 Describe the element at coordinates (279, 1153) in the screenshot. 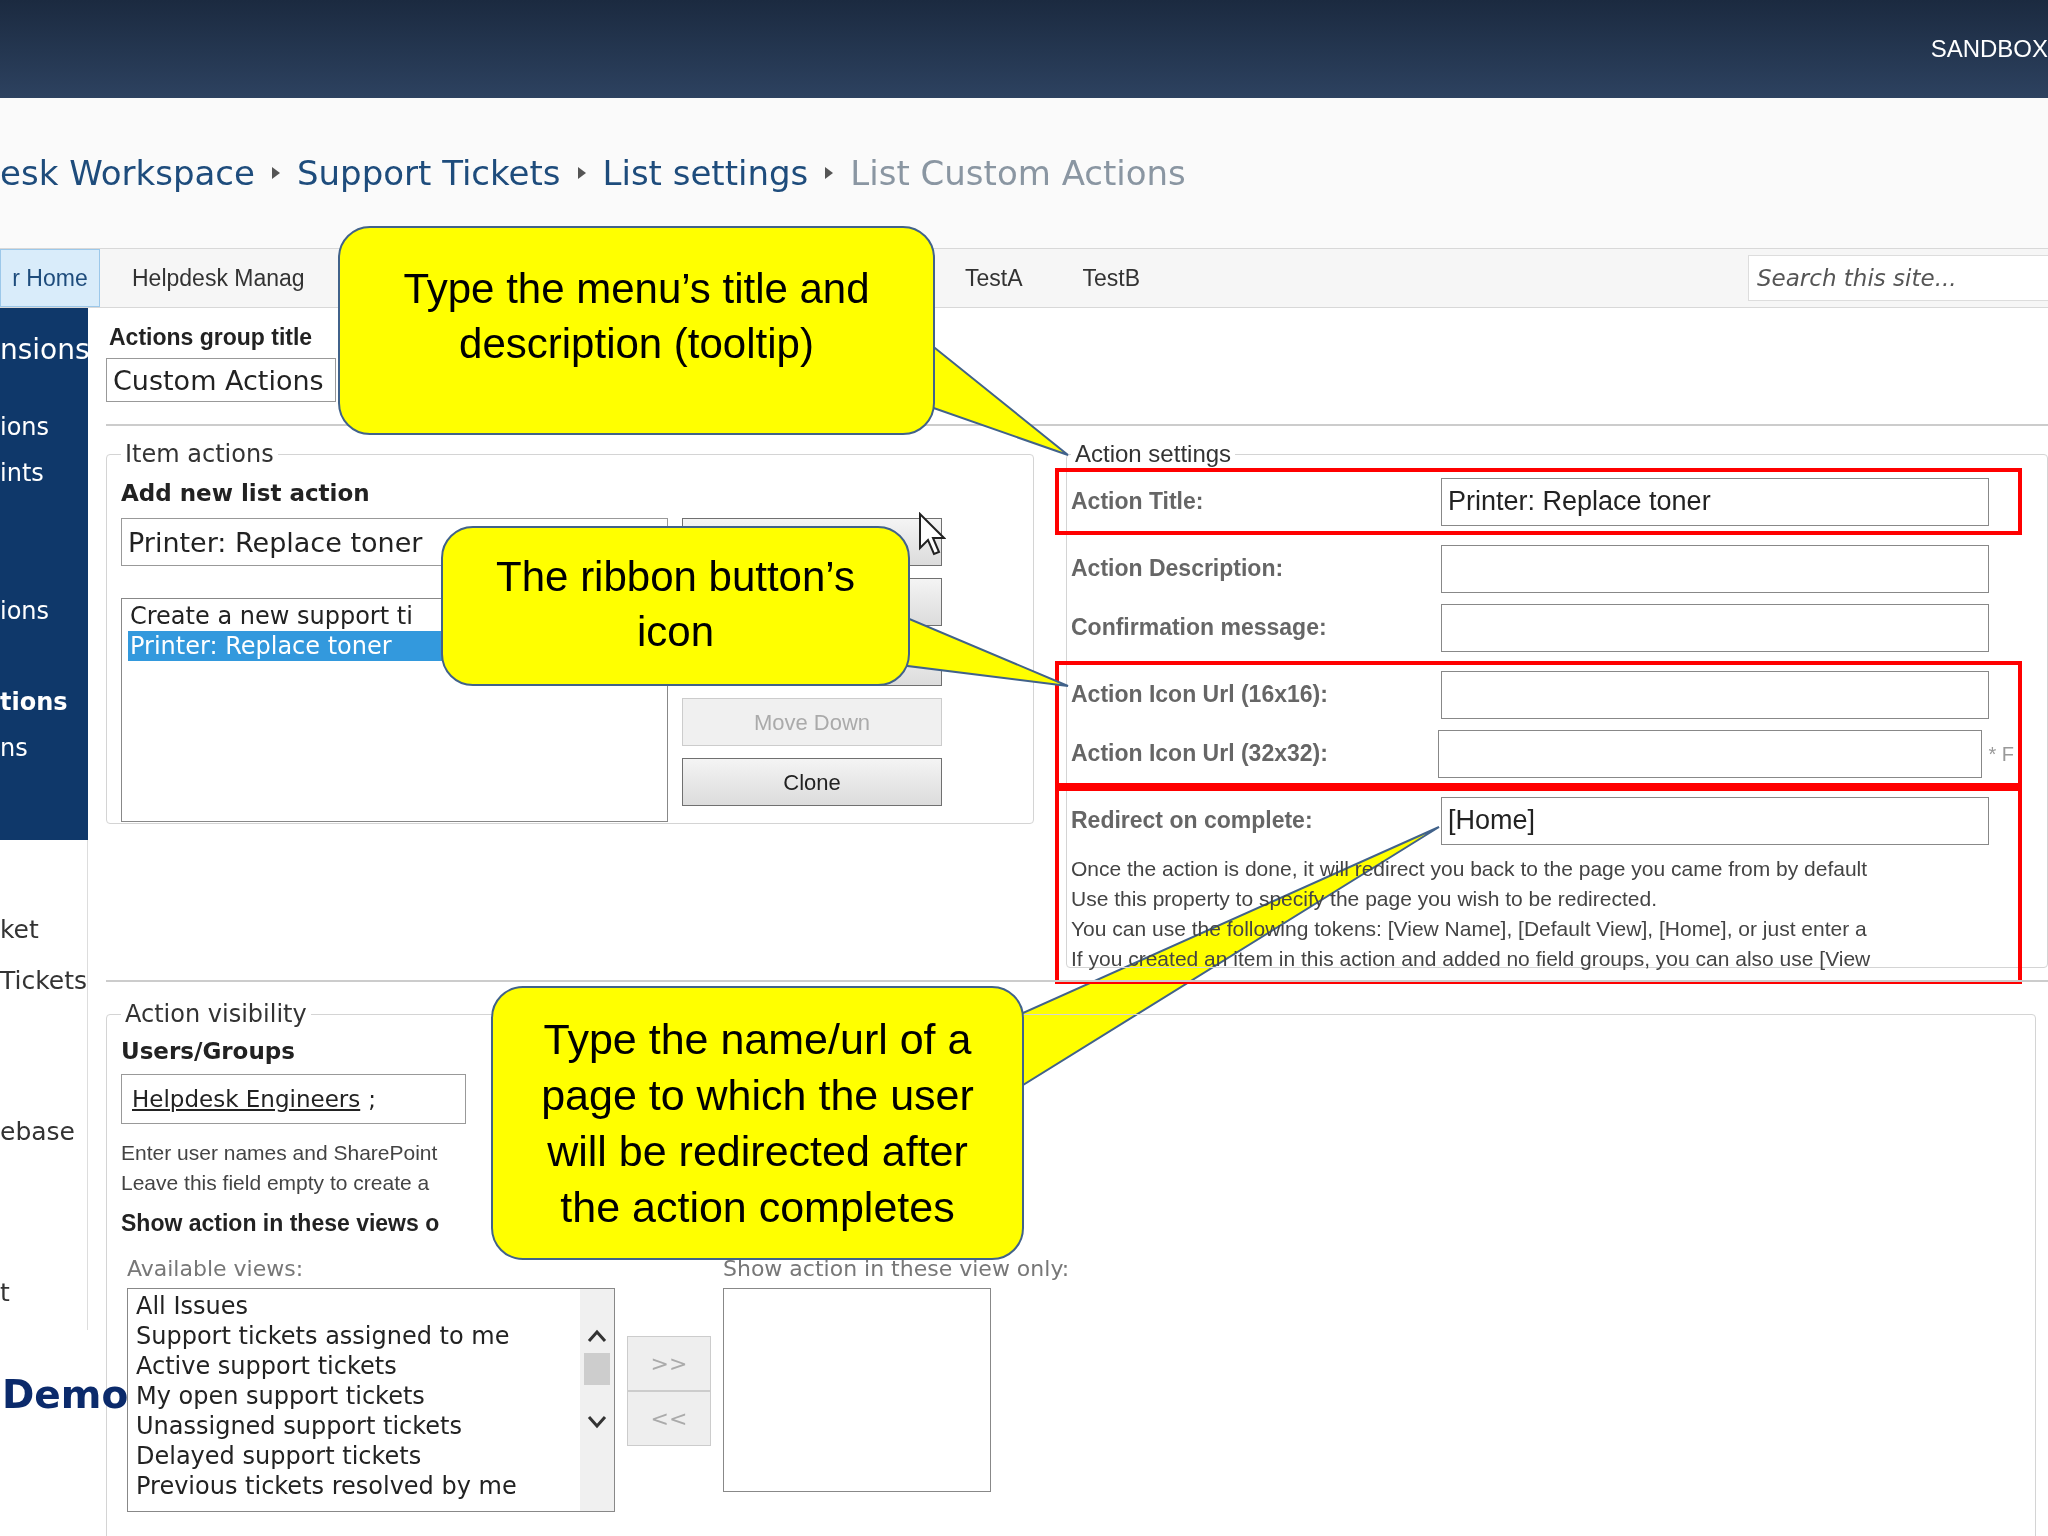

I see `help-text: Enter user names and SharePoint` at that location.